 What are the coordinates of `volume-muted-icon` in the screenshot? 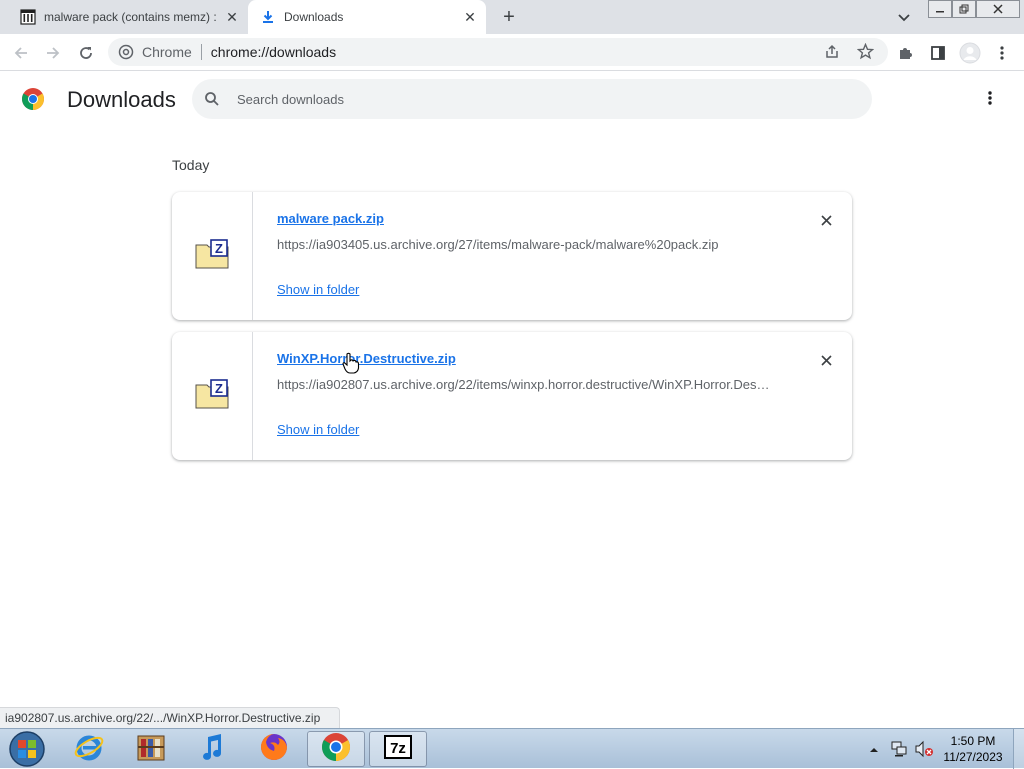 It's located at (924, 749).